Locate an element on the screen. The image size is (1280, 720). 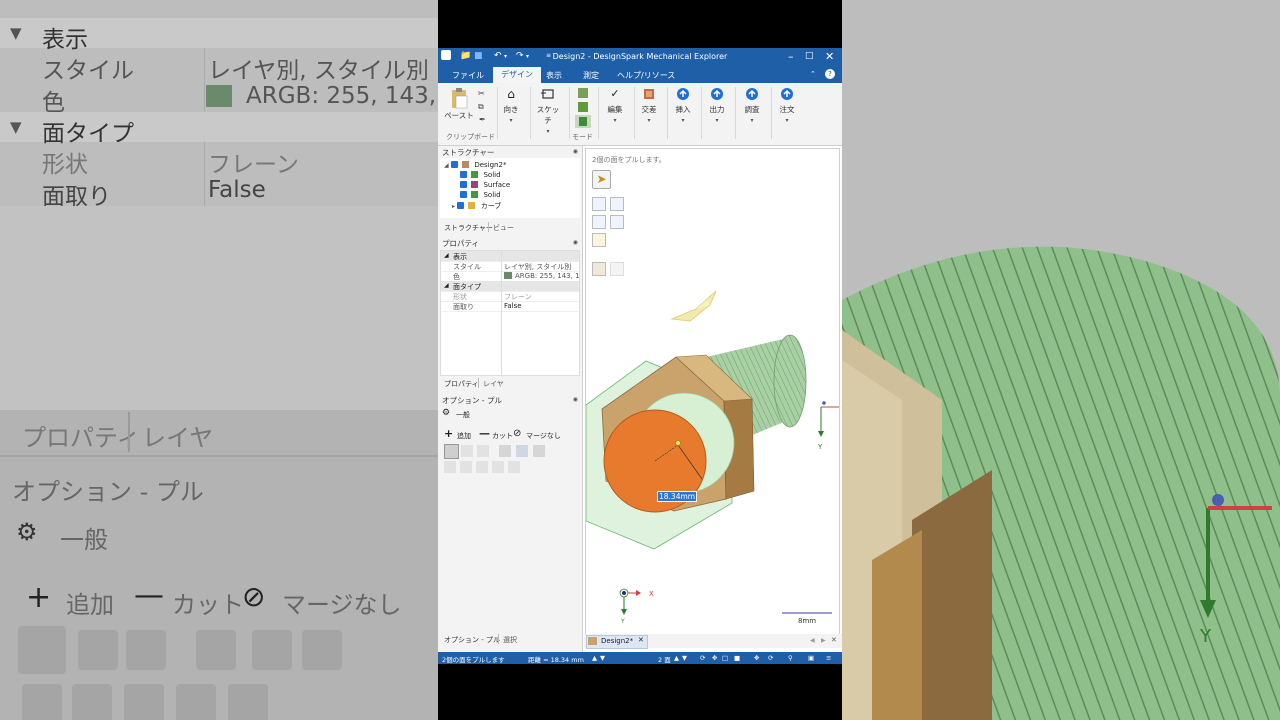
3d-viewport: 2個の面をプルします。 ➤ Y X Y 8mm 18.34mm is located at coordinates (712, 391).